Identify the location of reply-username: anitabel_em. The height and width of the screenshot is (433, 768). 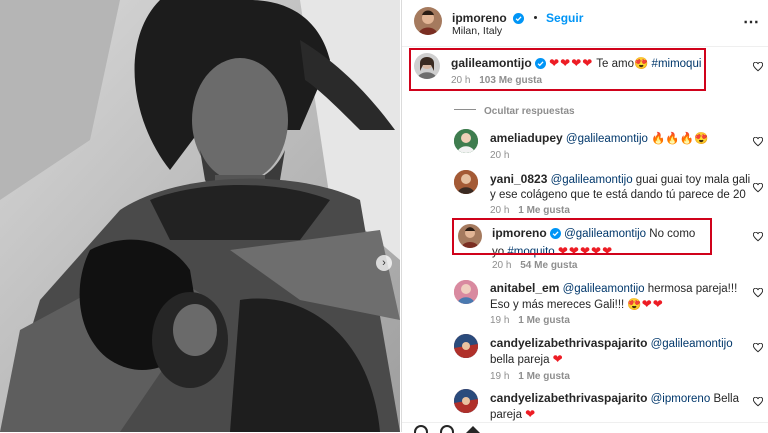
(524, 288).